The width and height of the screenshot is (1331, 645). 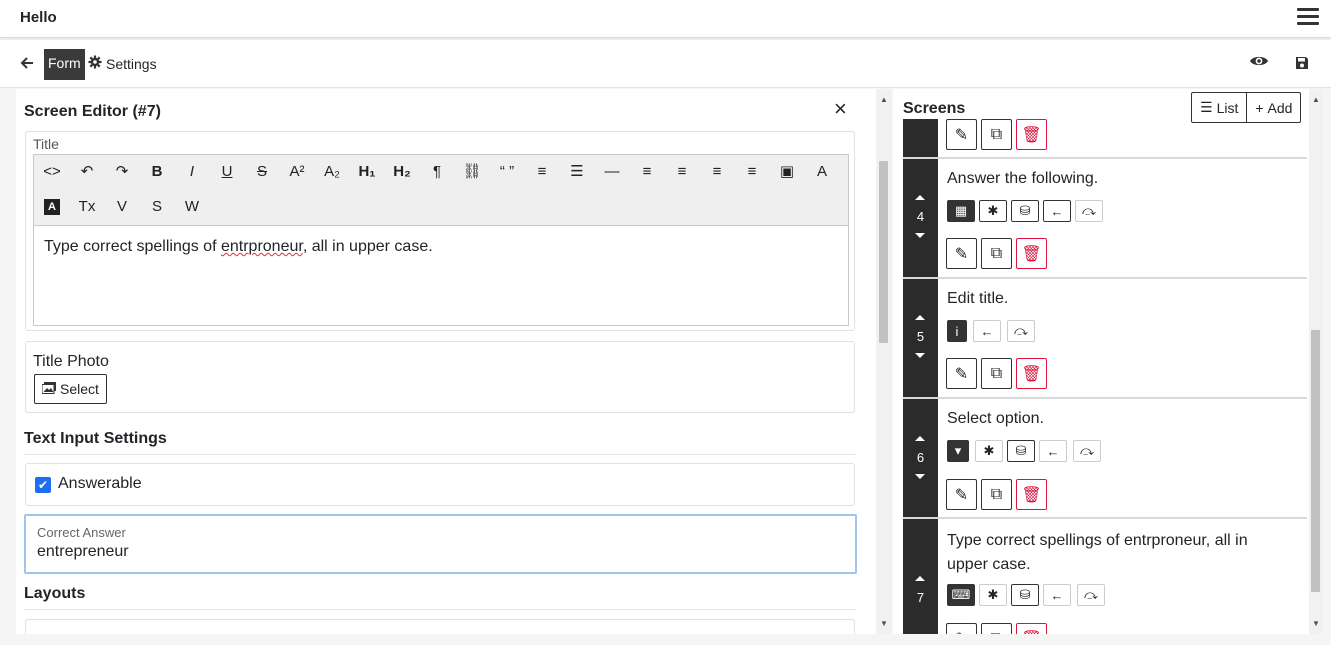 What do you see at coordinates (367, 246) in the screenshot?
I see `title-text-part: , all in upper case.` at bounding box center [367, 246].